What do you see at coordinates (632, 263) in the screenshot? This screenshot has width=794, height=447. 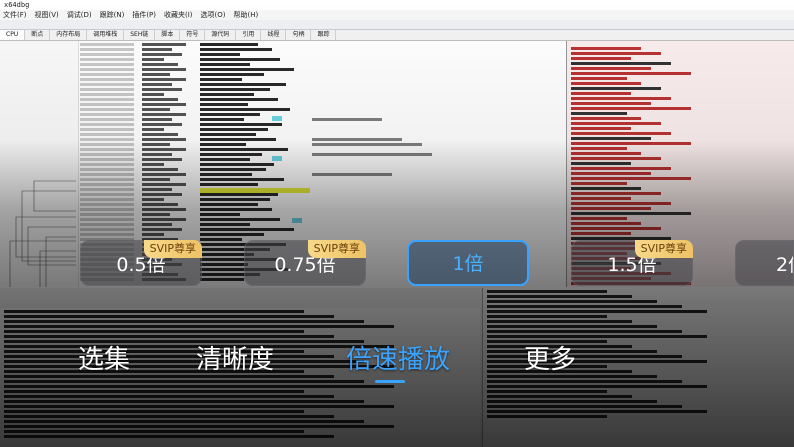 I see `speed-option-1-5x: 1.5倍 SVIP尊享` at bounding box center [632, 263].